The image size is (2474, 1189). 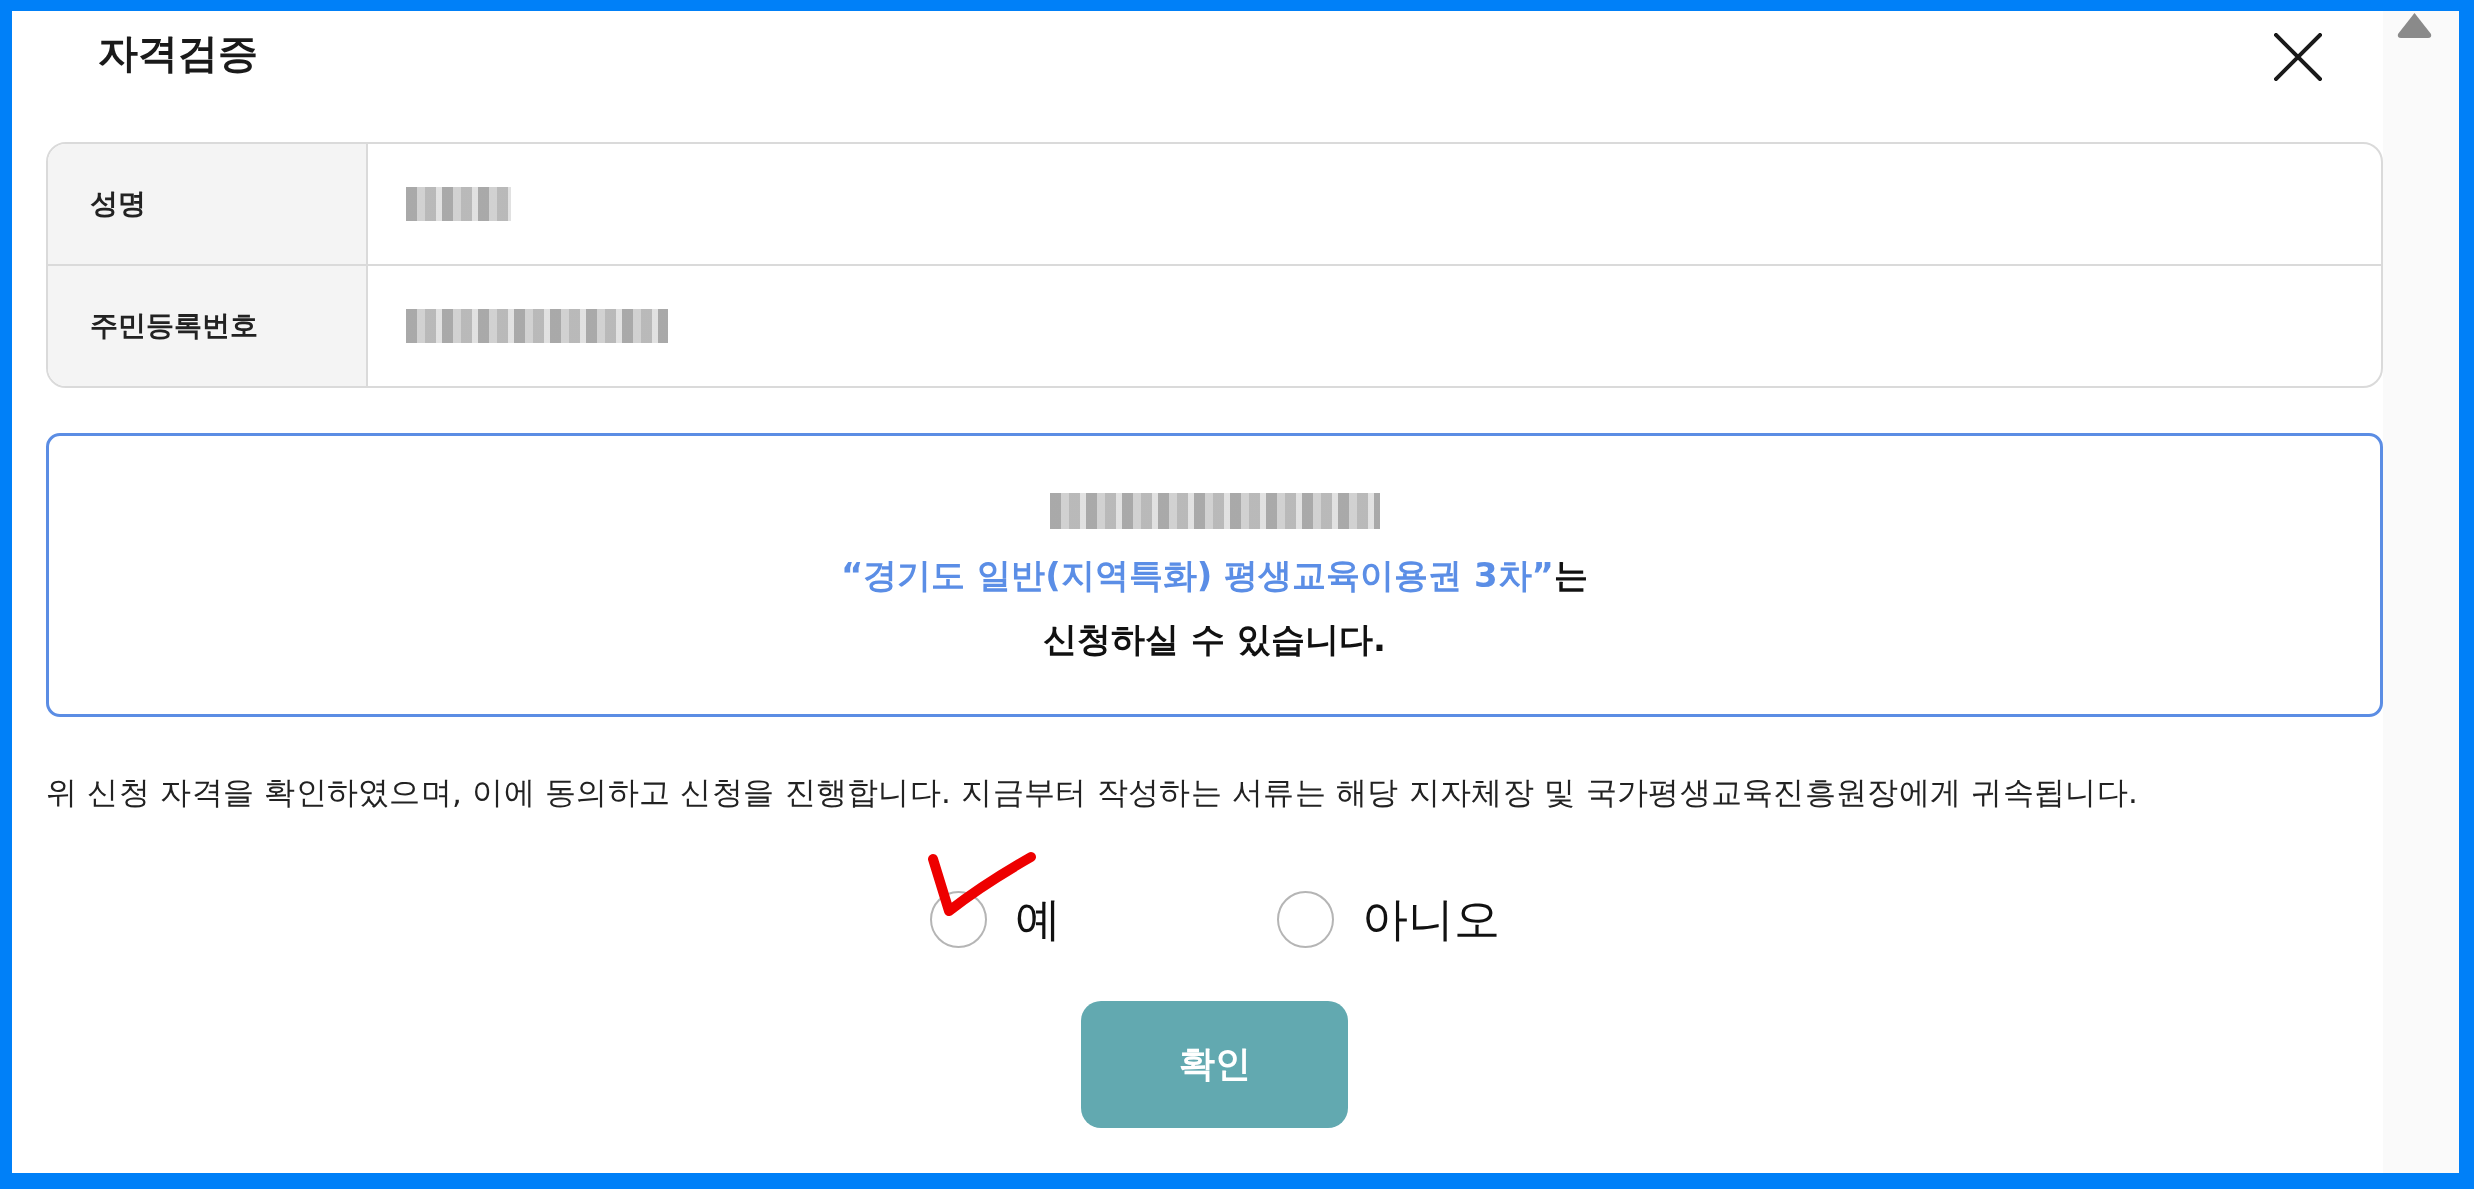 I want to click on dialog-title: 자격검증, so click(x=178, y=53).